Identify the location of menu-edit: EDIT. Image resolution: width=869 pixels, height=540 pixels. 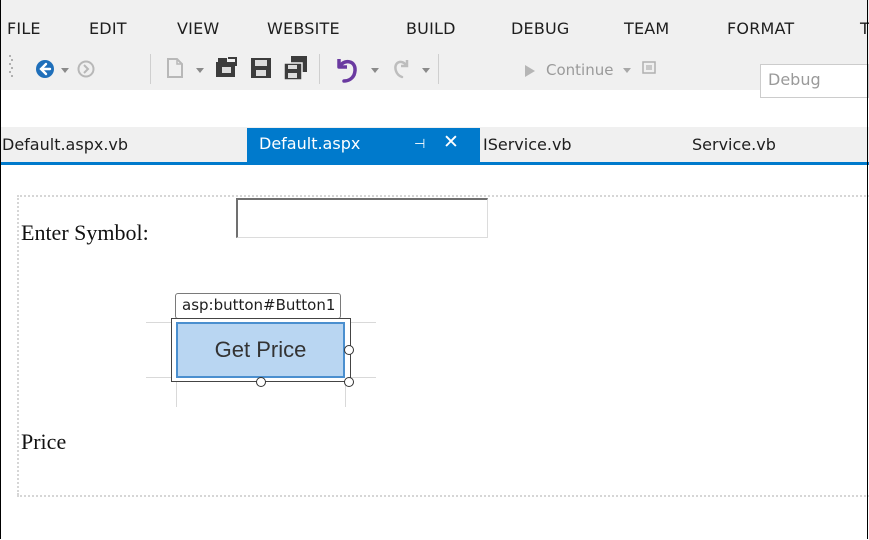
(108, 28).